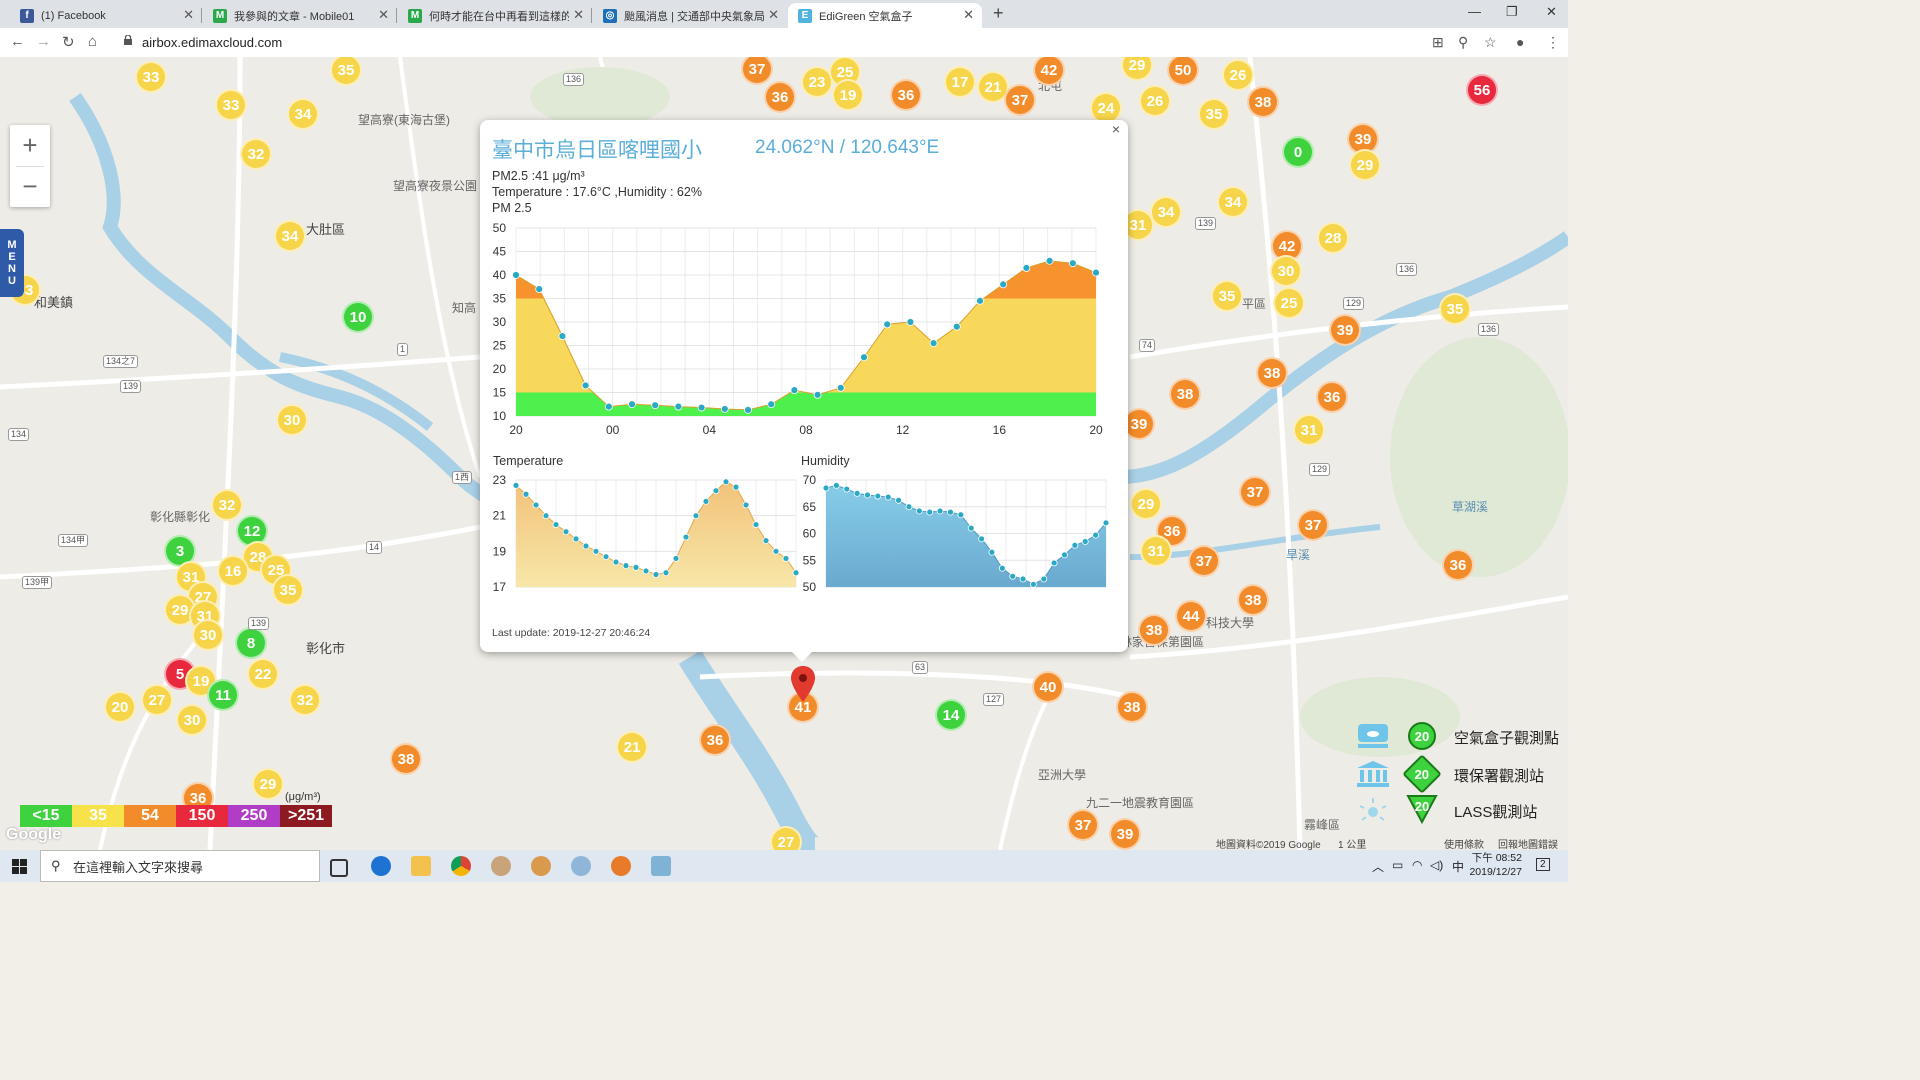 The height and width of the screenshot is (1080, 1920). Describe the element at coordinates (339, 868) in the screenshot. I see `task-view-icon` at that location.